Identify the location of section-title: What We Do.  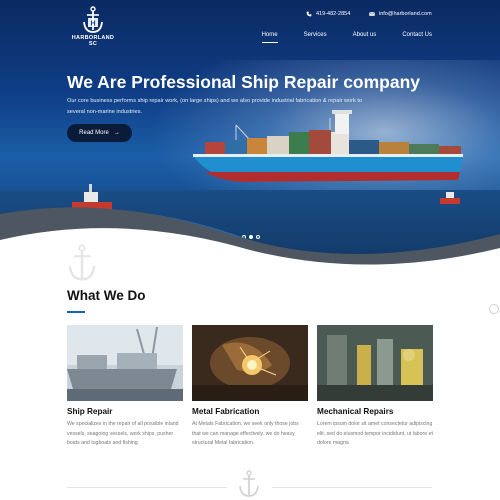
(106, 295).